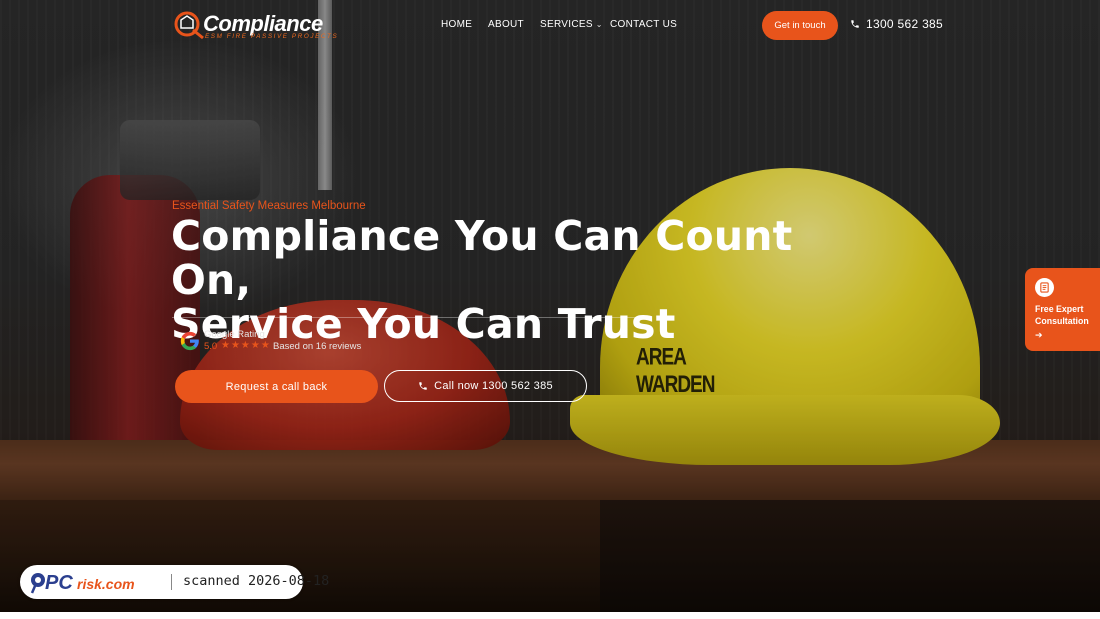  Describe the element at coordinates (276, 386) in the screenshot. I see `request-callback-button: Request a call back` at that location.